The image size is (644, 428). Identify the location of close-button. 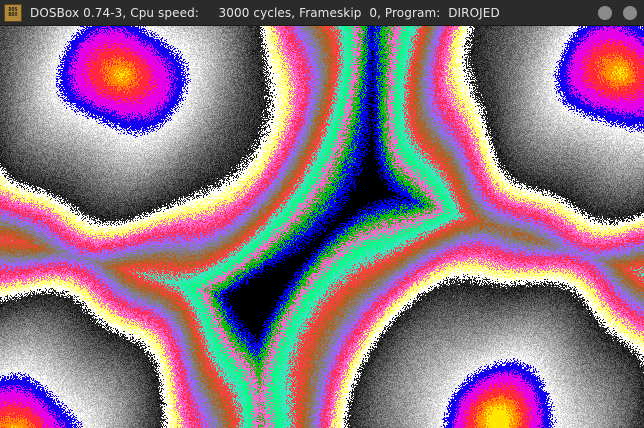
(630, 13).